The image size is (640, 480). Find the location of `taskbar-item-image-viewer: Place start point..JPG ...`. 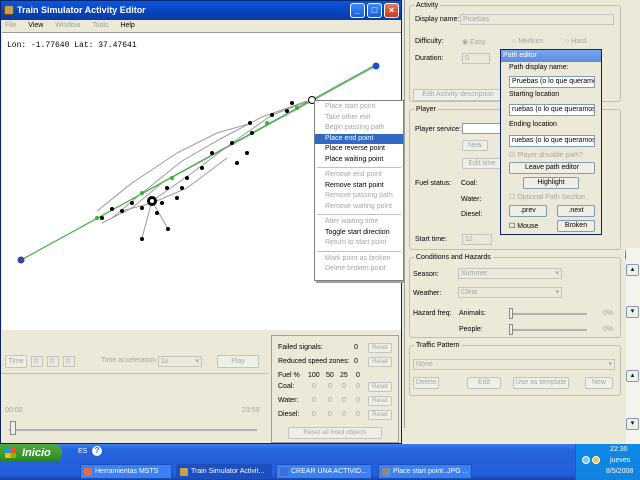

taskbar-item-image-viewer: Place start point..JPG ... is located at coordinates (425, 471).